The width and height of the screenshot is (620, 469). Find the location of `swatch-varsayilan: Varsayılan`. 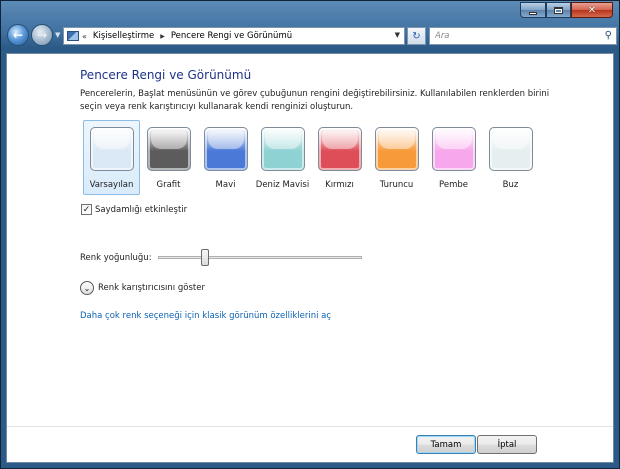

swatch-varsayilan: Varsayılan is located at coordinates (111, 157).